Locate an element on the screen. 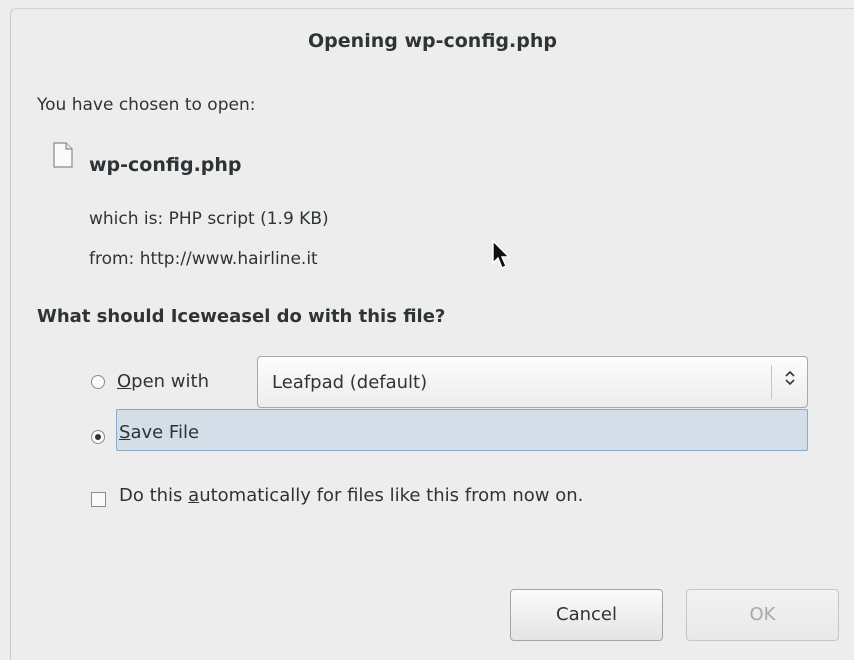 The height and width of the screenshot is (660, 854). open-with-label: Open with is located at coordinates (163, 381).